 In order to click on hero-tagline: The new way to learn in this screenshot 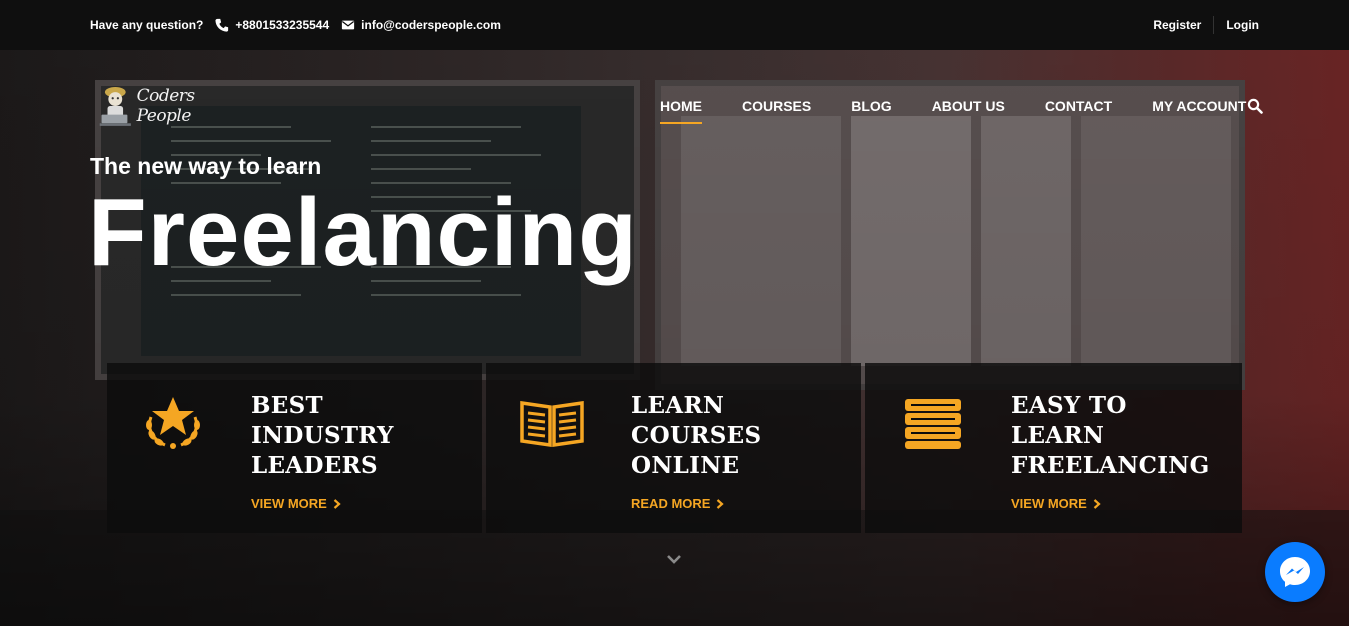, I will do `click(206, 166)`.